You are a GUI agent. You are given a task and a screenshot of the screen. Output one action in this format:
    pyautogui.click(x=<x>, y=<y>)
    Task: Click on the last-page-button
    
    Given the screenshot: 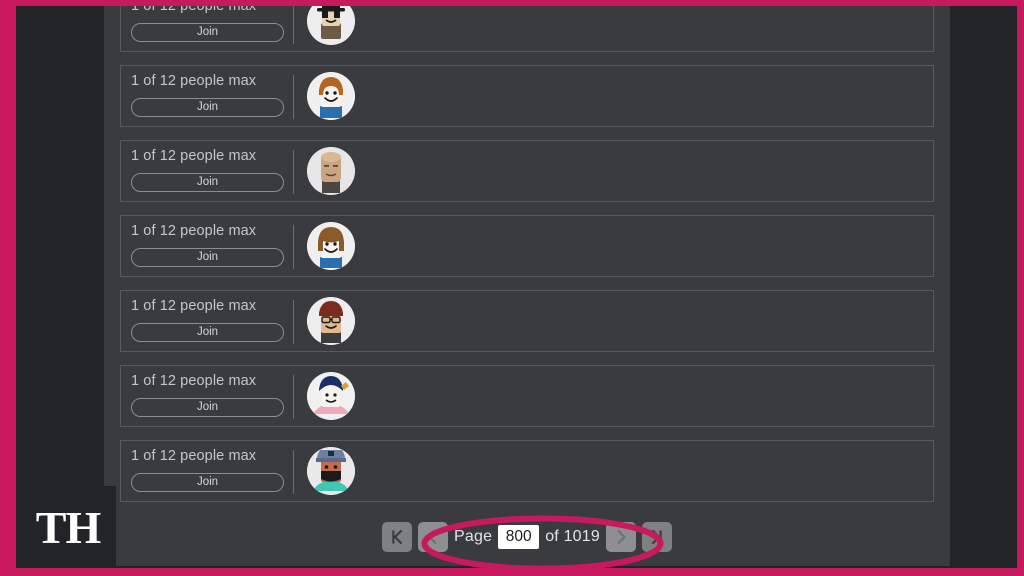 What is the action you would take?
    pyautogui.click(x=656, y=537)
    